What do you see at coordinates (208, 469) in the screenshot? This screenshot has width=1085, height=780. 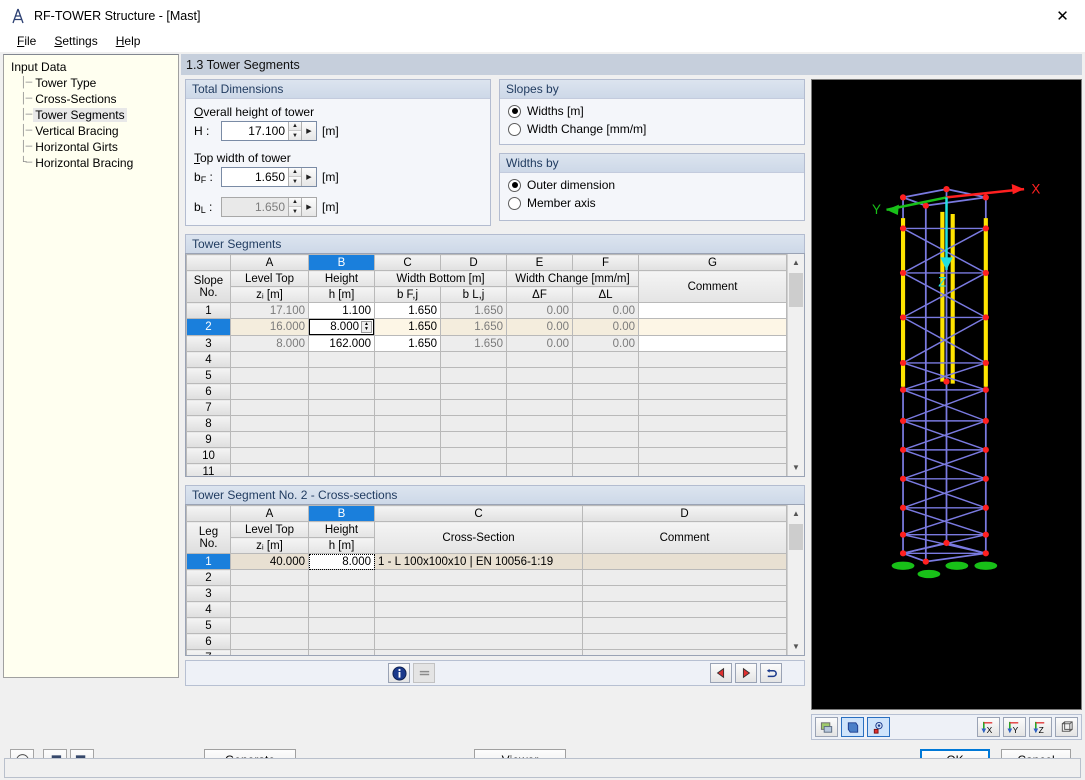 I see `row-number: 11` at bounding box center [208, 469].